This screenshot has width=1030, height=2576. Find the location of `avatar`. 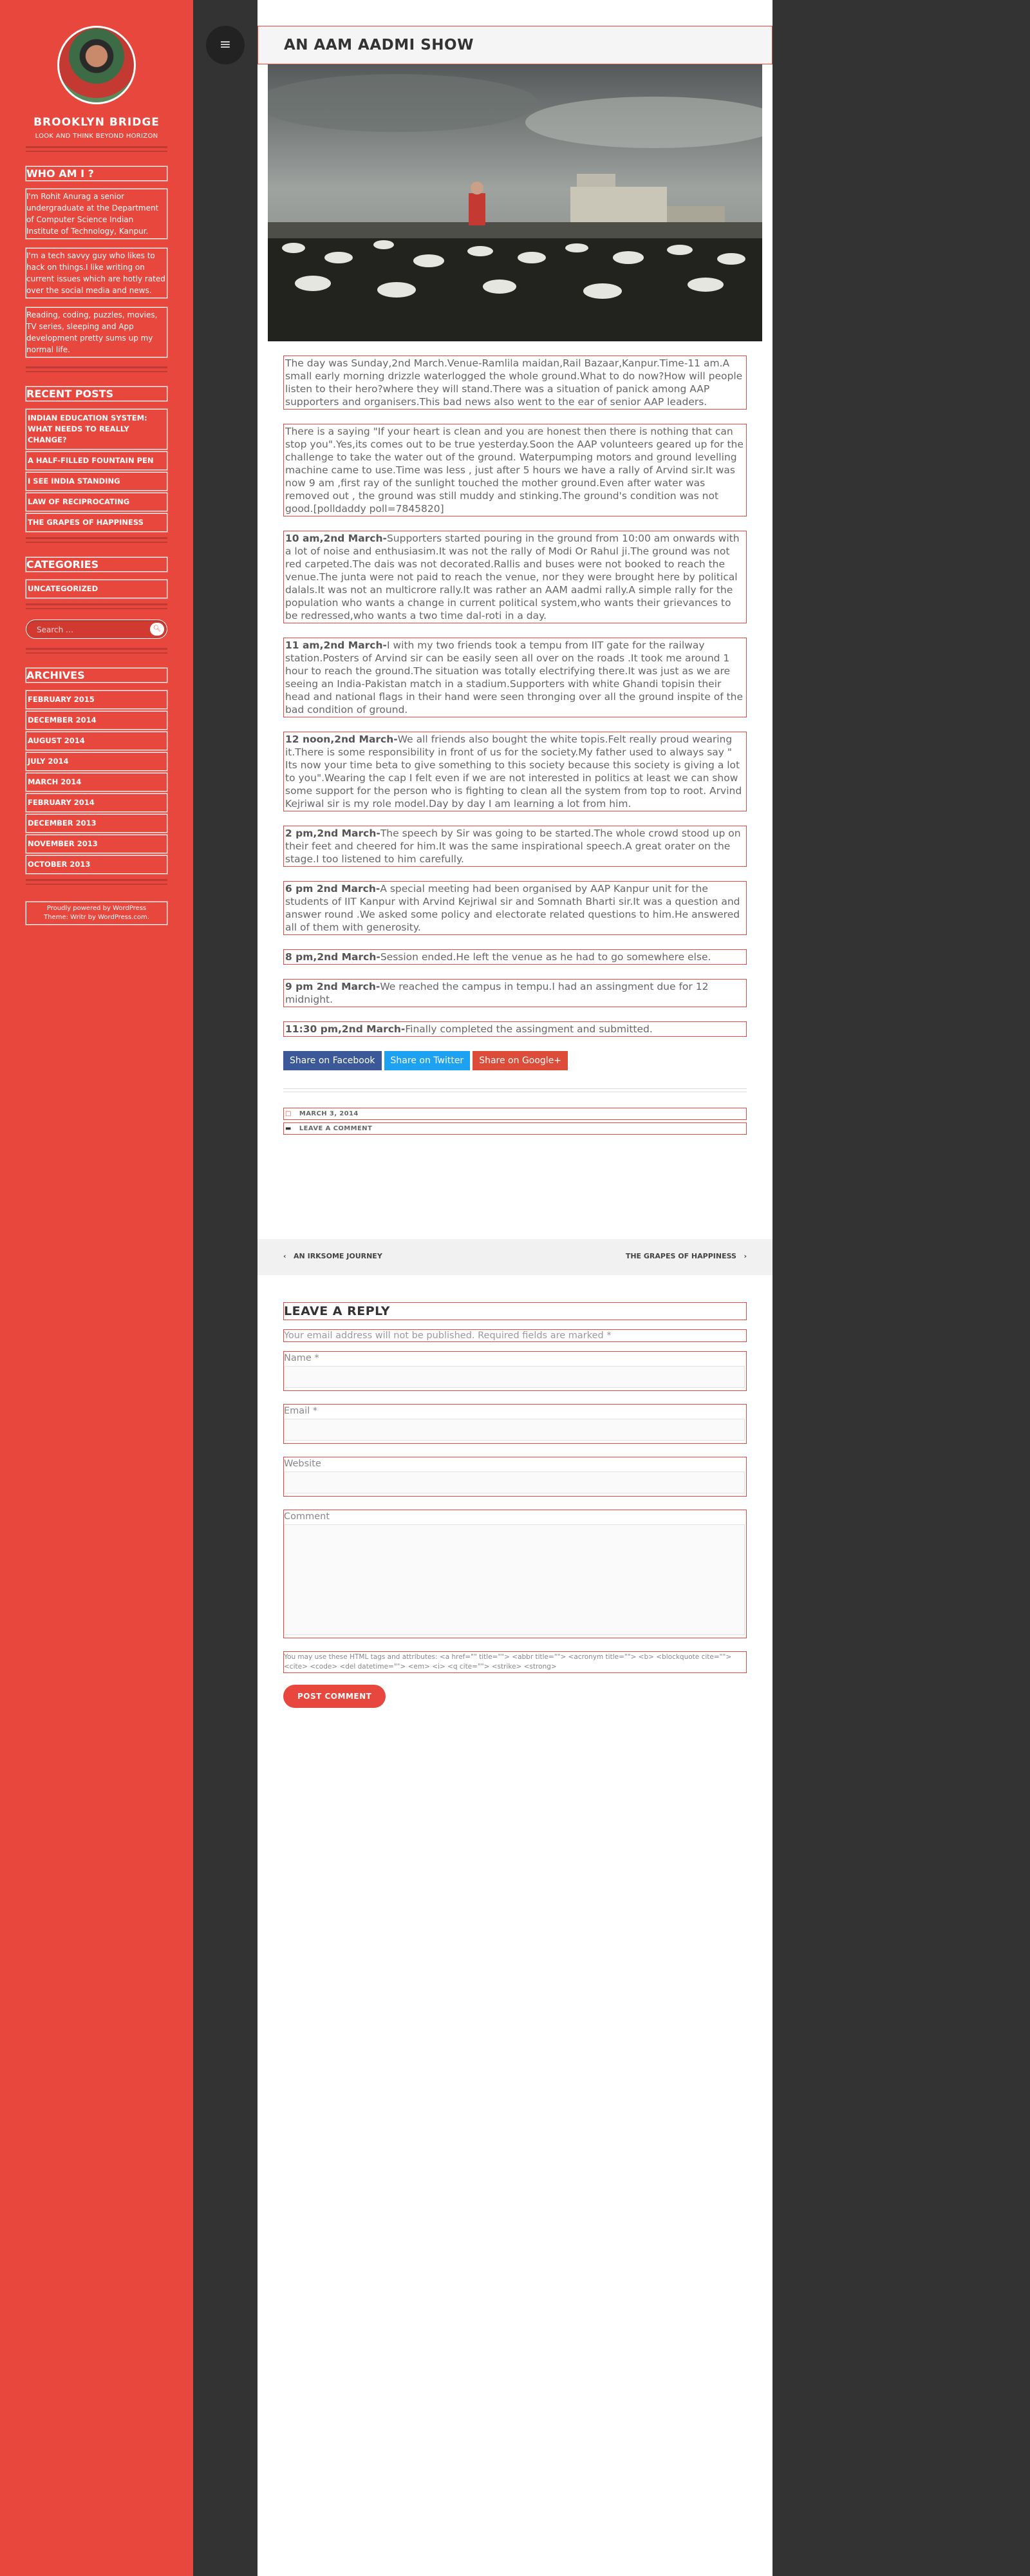

avatar is located at coordinates (97, 65).